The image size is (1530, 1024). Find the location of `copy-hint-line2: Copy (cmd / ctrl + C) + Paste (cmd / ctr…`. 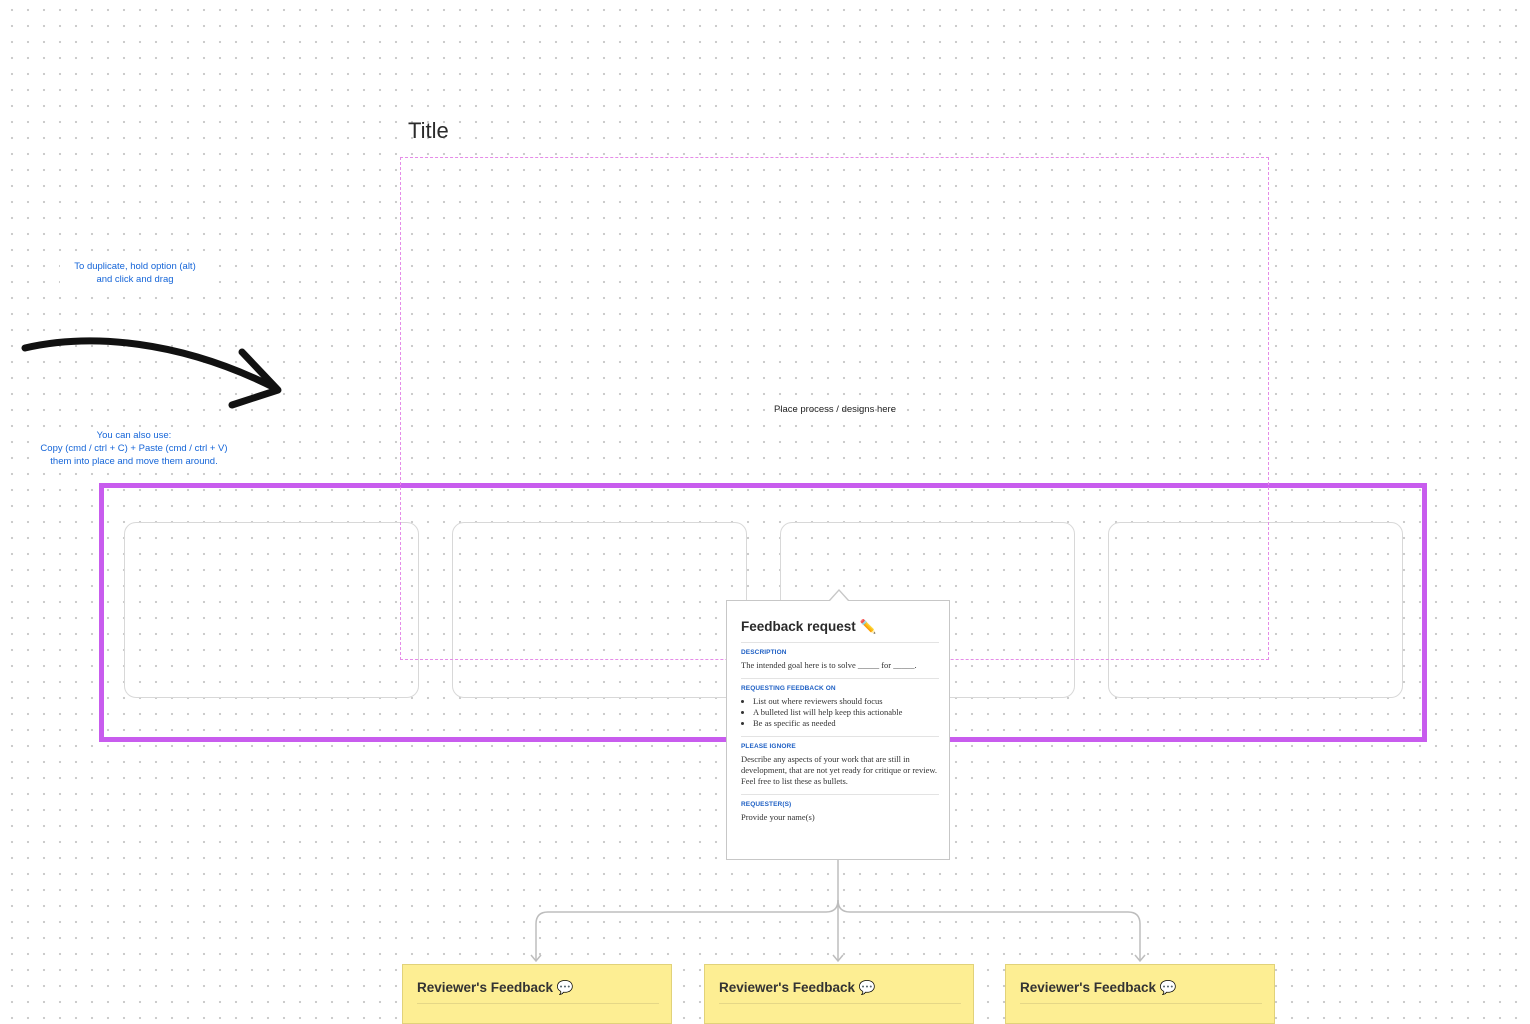

copy-hint-line2: Copy (cmd / ctrl + C) + Paste (cmd / ctr… is located at coordinates (134, 448).